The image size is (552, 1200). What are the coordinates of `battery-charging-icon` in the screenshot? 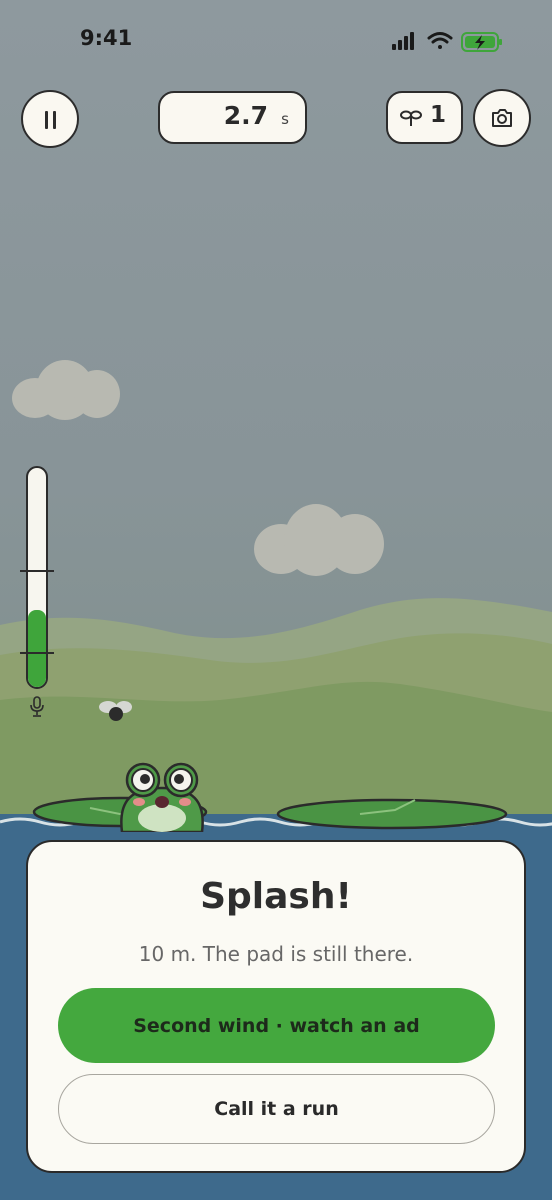 It's located at (481, 42).